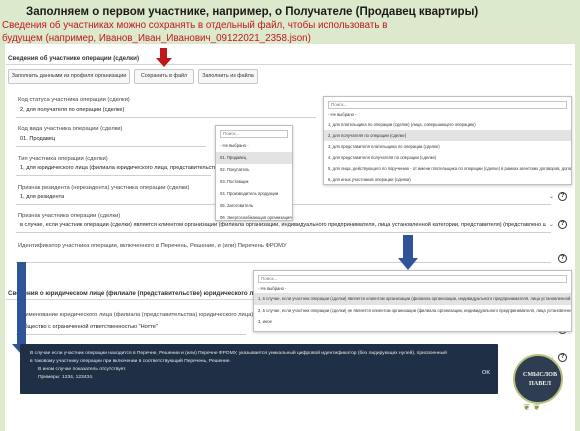 The image size is (580, 431). What do you see at coordinates (69, 76) in the screenshot?
I see `fill-from-profile-button: Заполнить данными из профиля организации` at bounding box center [69, 76].